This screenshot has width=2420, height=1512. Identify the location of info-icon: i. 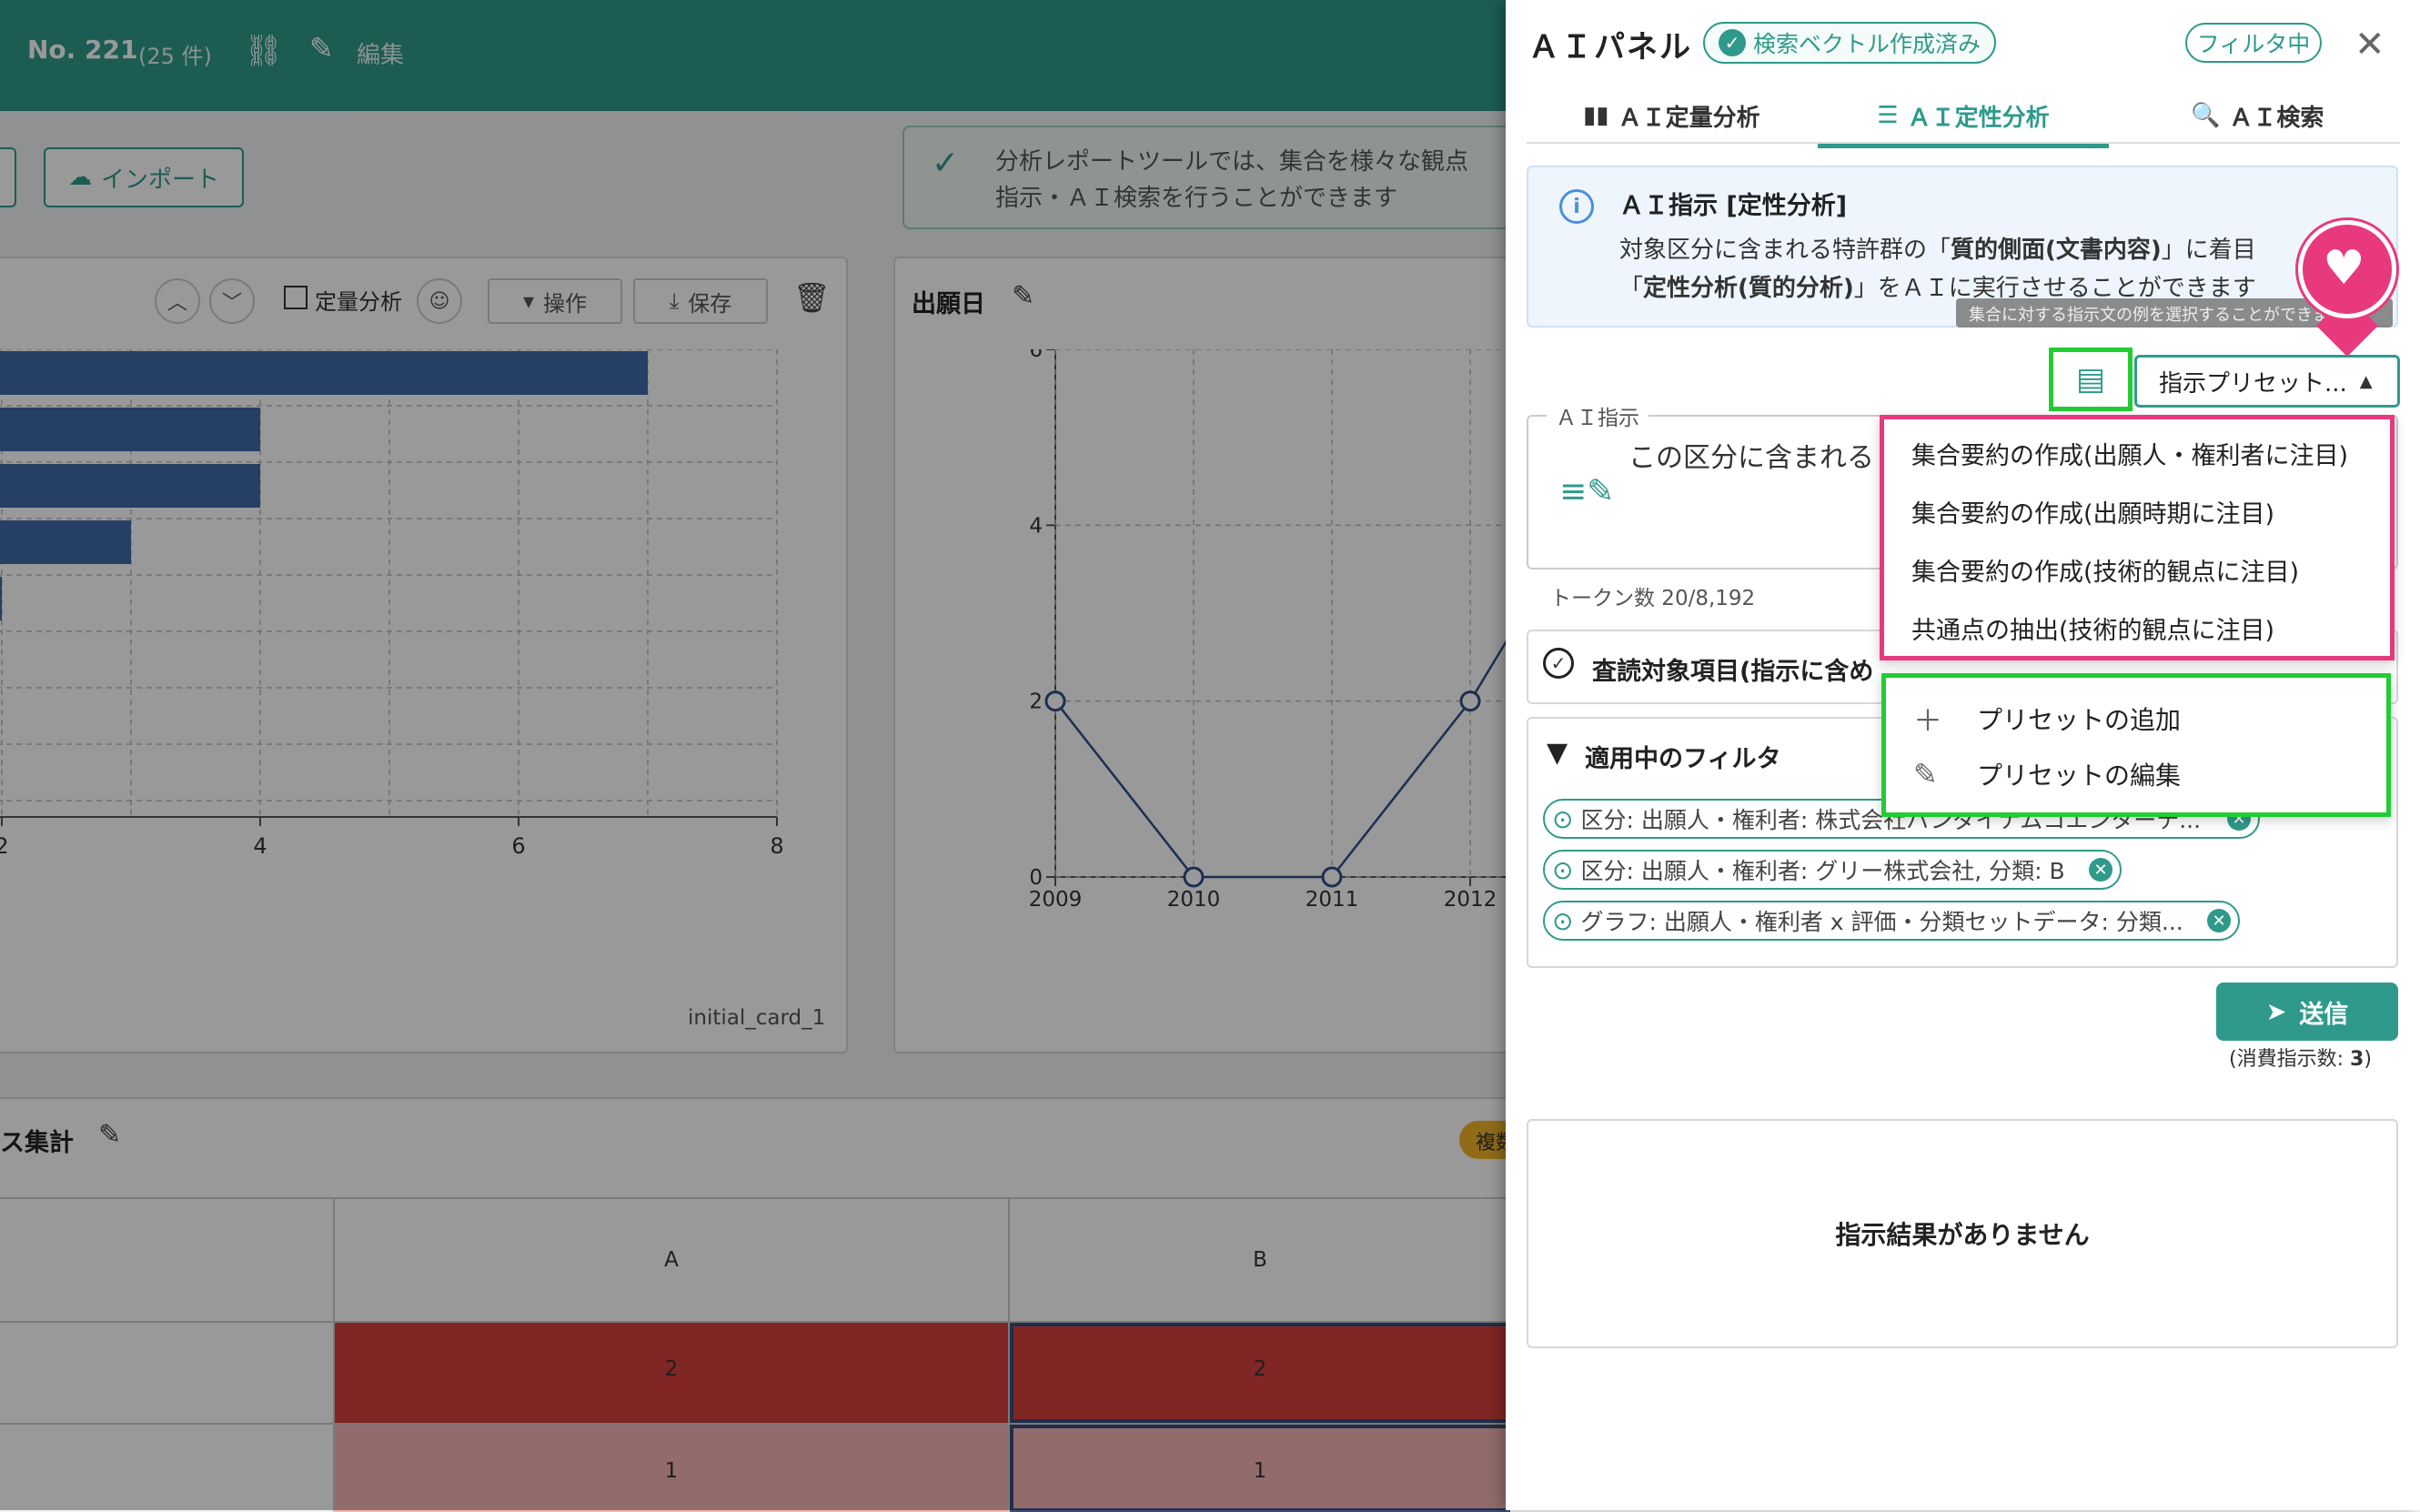
(1576, 207).